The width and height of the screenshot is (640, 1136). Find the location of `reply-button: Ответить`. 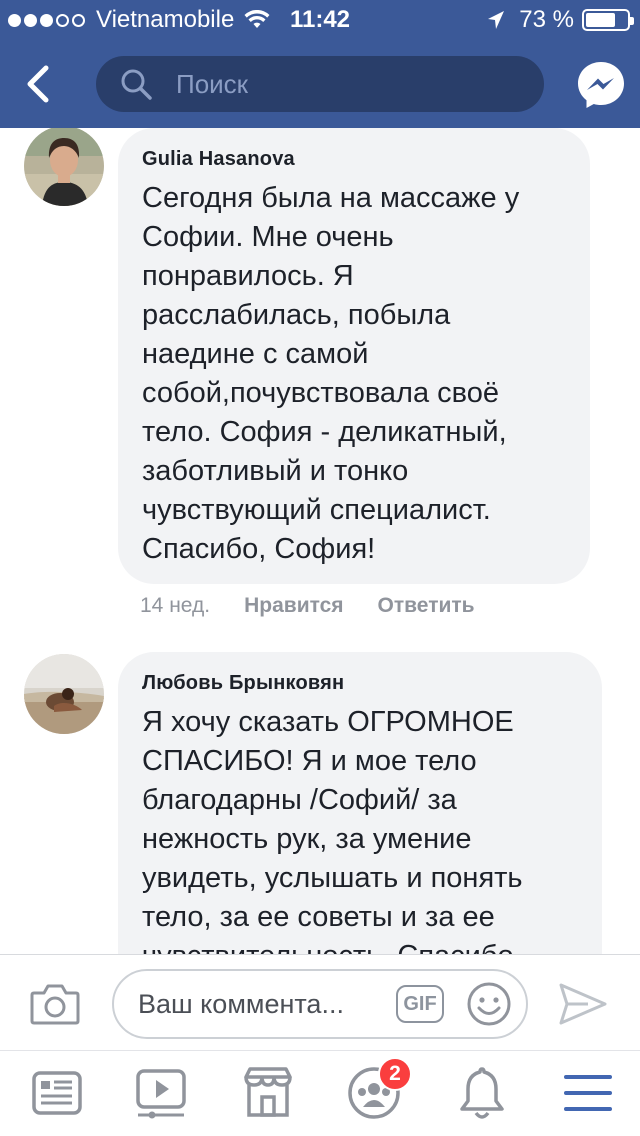

reply-button: Ответить is located at coordinates (426, 606).